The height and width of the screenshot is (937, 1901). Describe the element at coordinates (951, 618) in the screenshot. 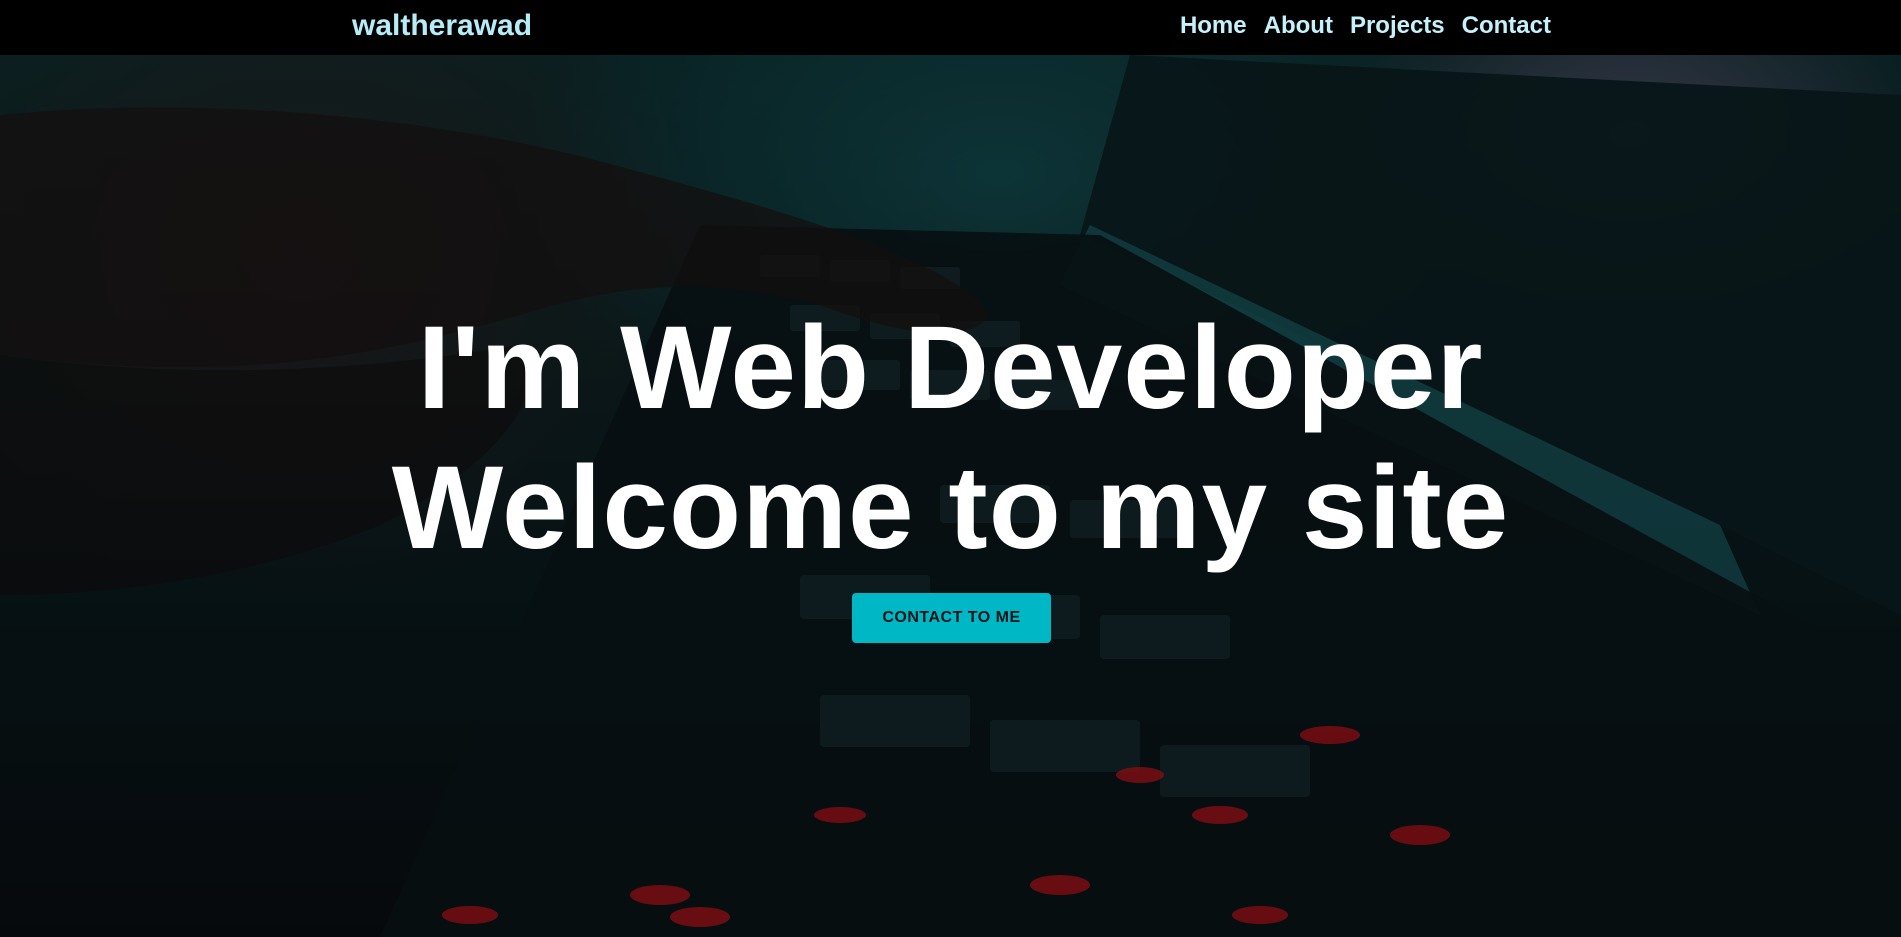

I see `contact-me-button: CONTACT TO ME` at that location.